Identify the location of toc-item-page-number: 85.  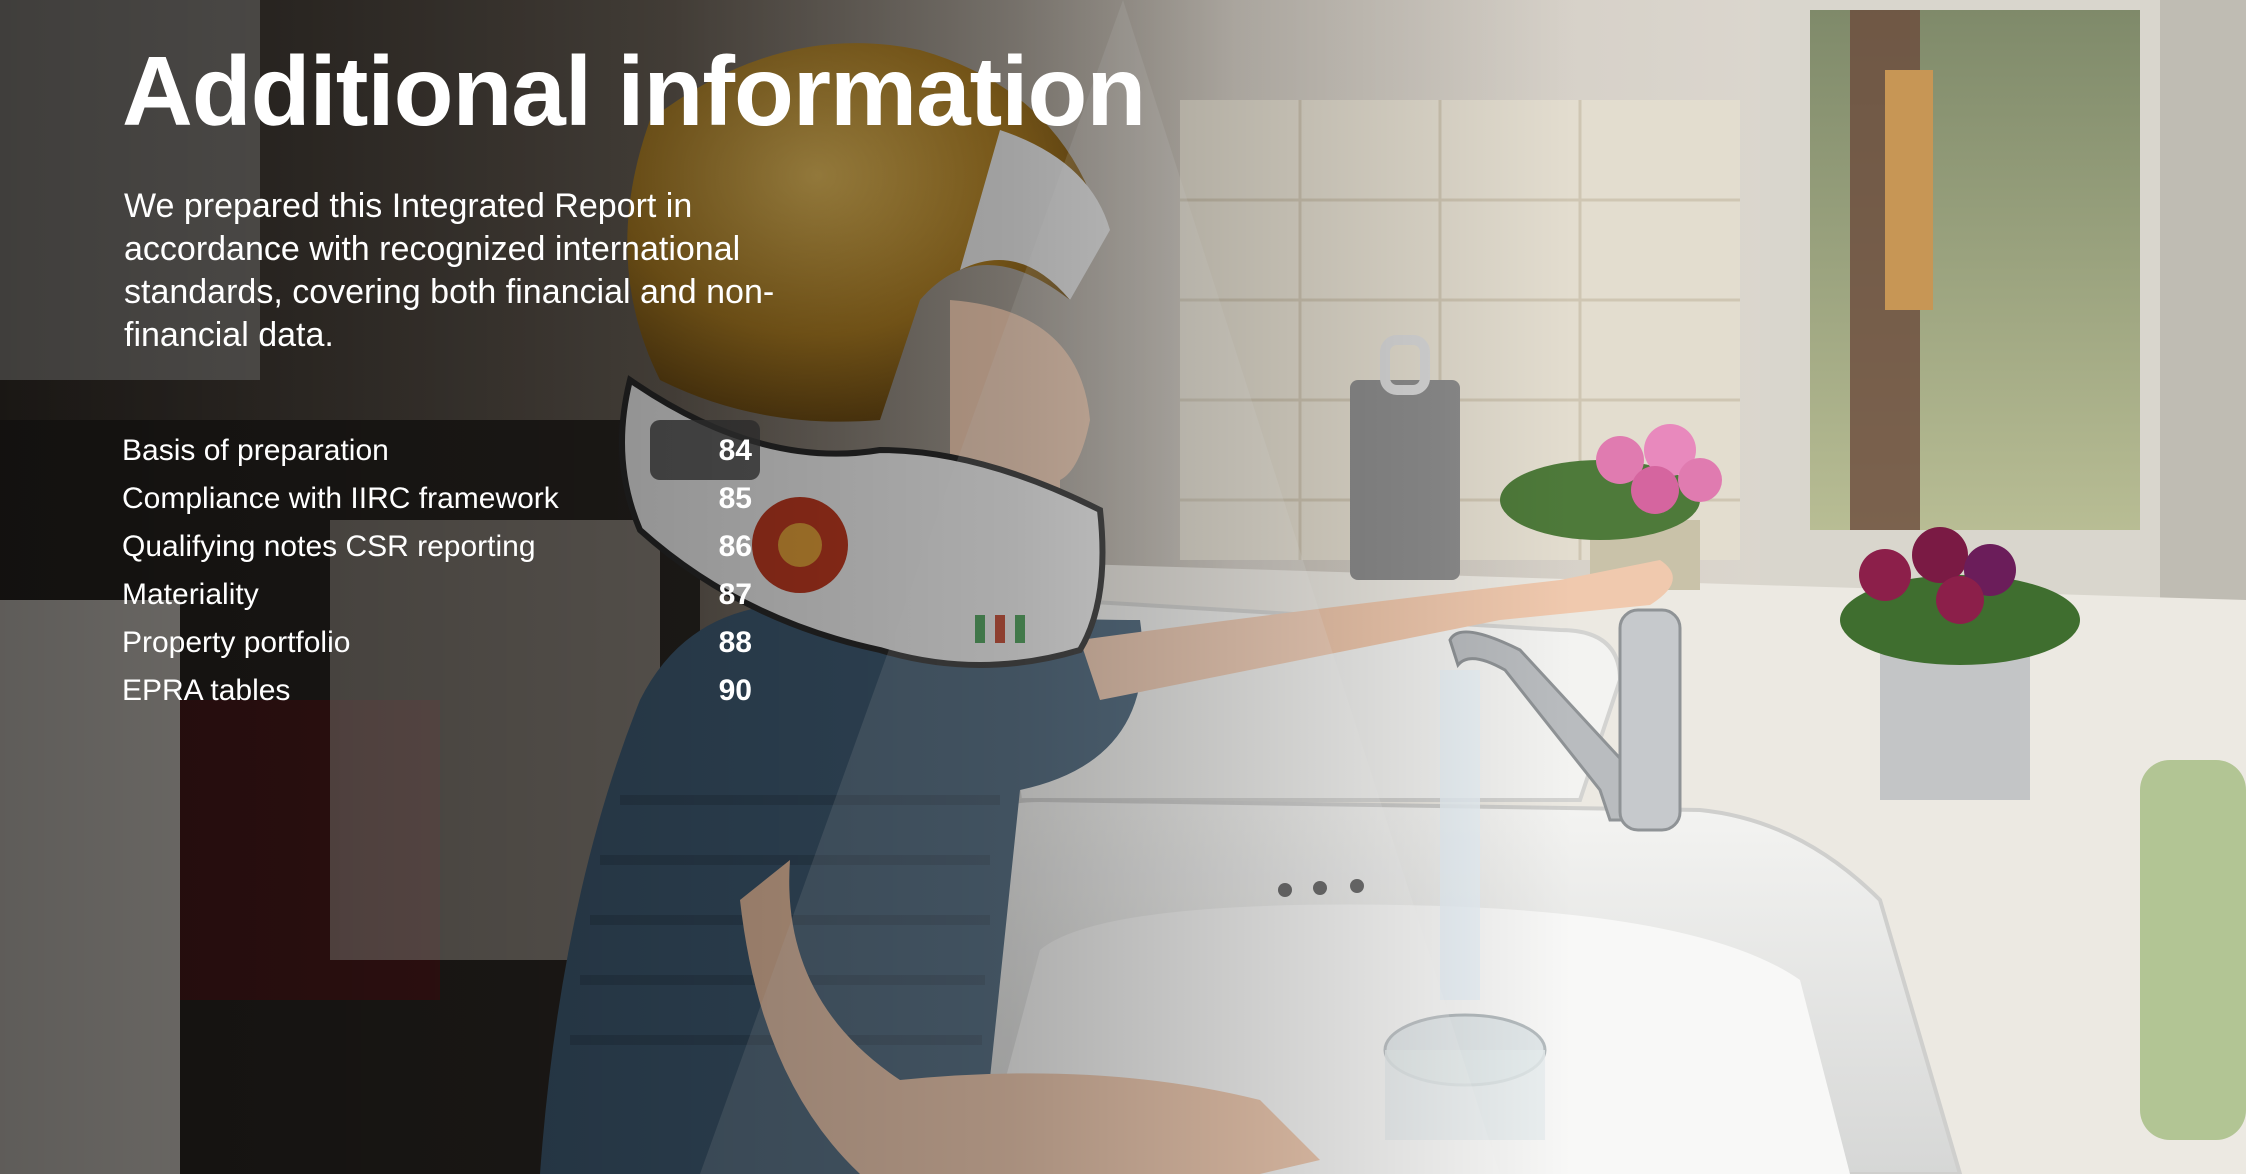
(735, 498).